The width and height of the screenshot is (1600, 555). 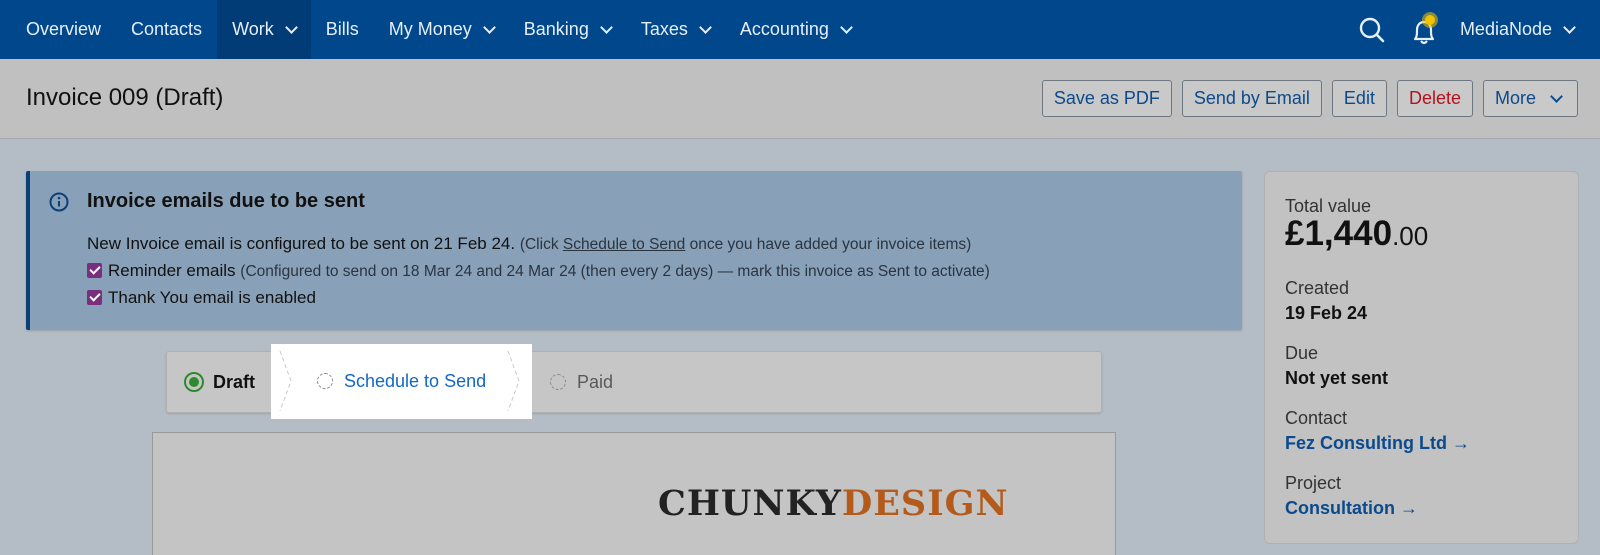 I want to click on nav-bills: Bills, so click(x=342, y=29).